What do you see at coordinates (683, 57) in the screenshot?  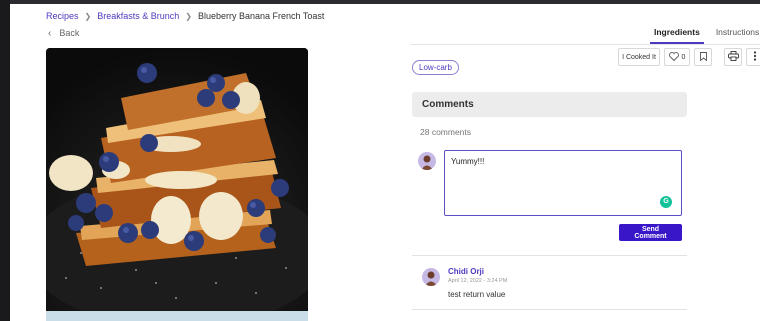 I see `like-count: 0` at bounding box center [683, 57].